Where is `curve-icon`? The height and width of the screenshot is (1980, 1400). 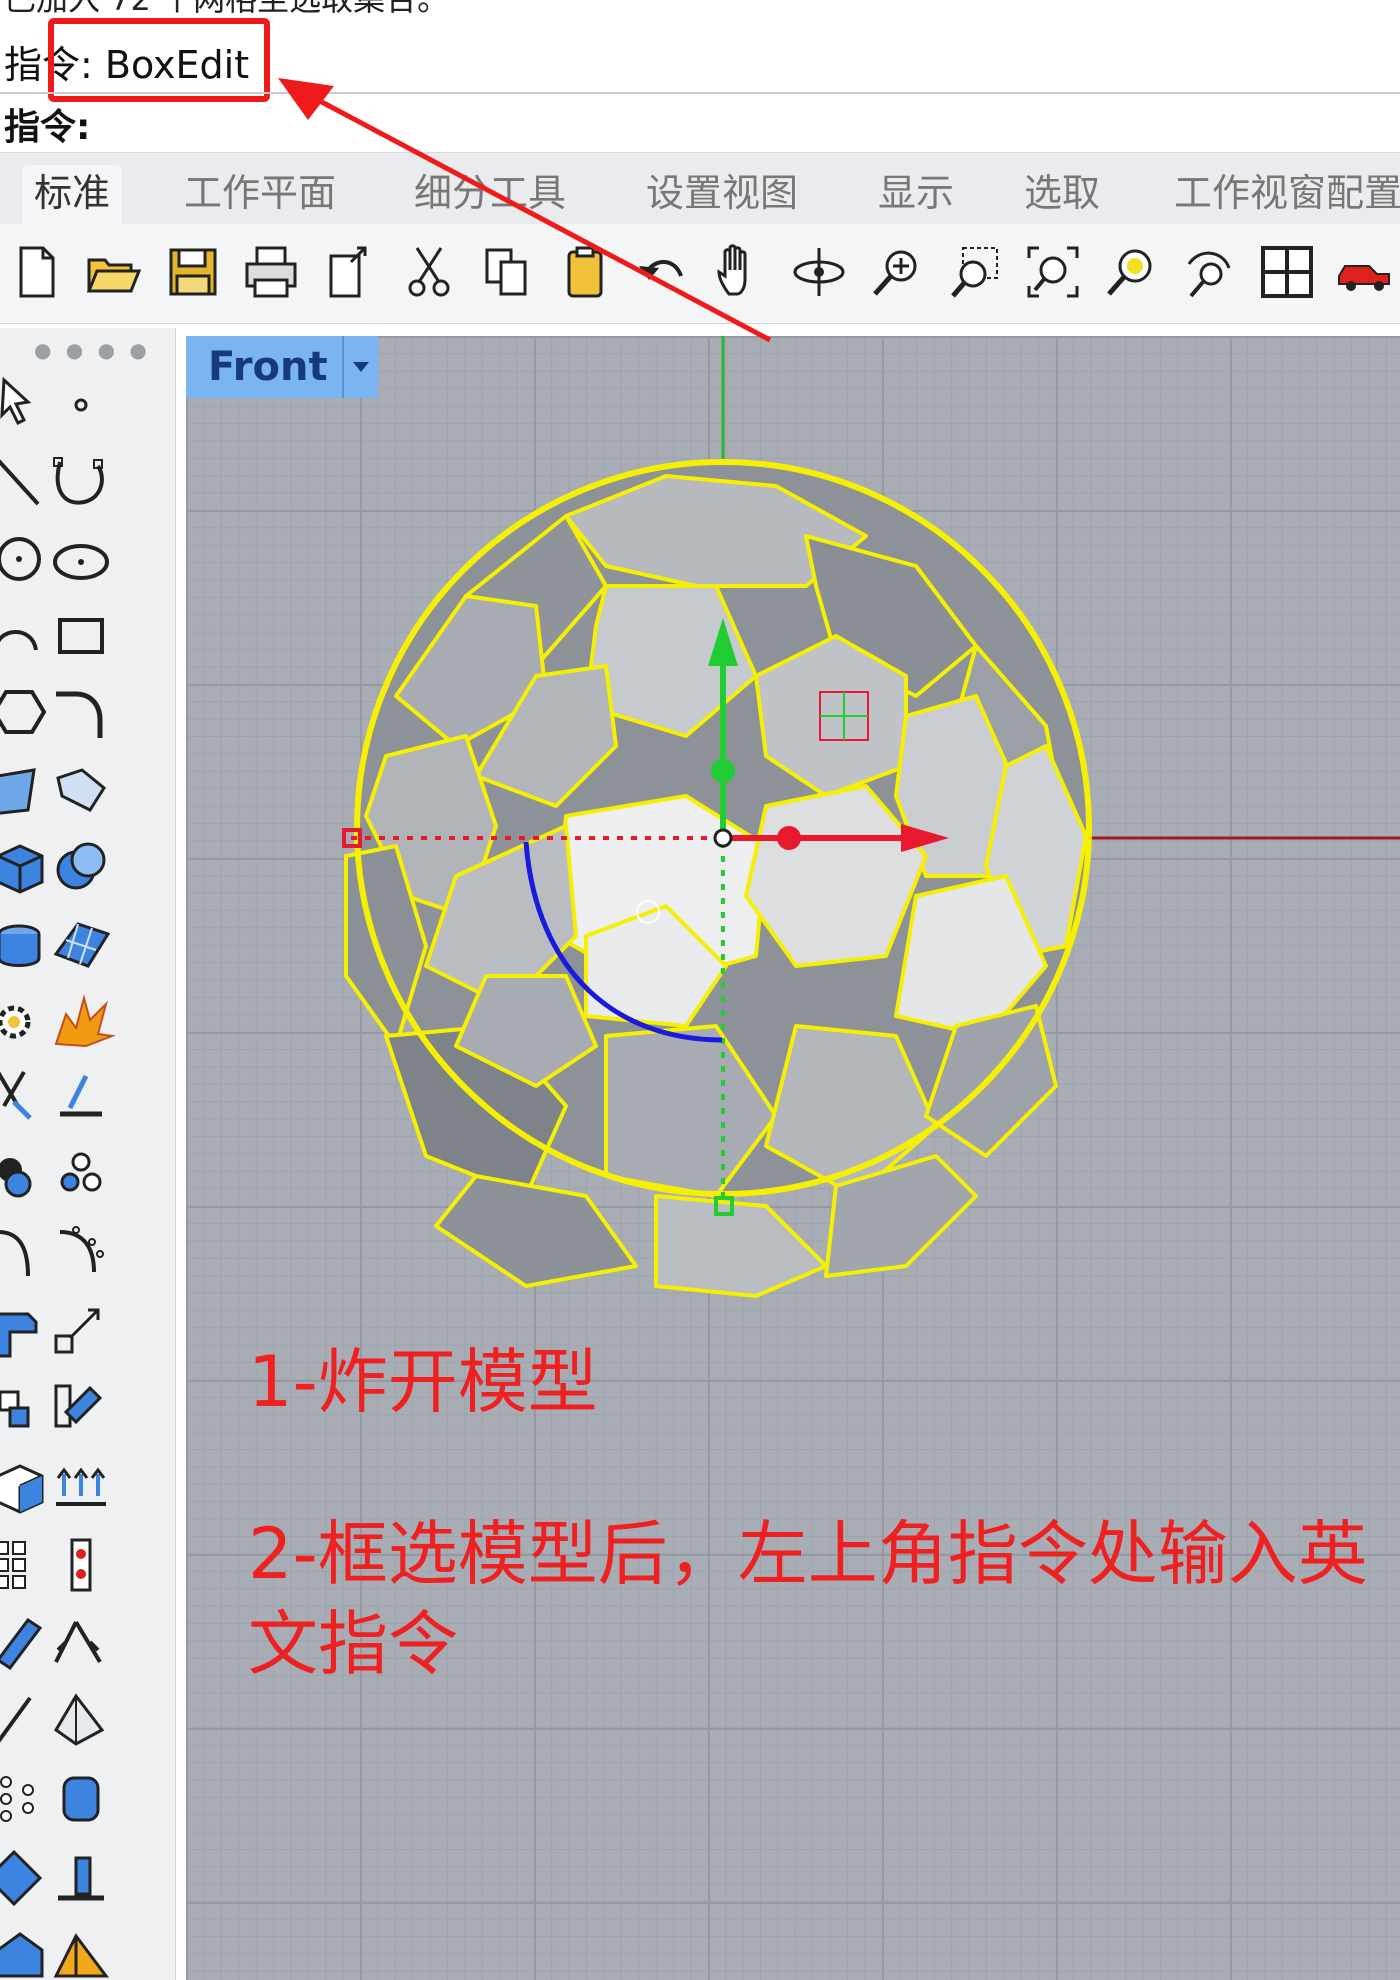 curve-icon is located at coordinates (81, 483).